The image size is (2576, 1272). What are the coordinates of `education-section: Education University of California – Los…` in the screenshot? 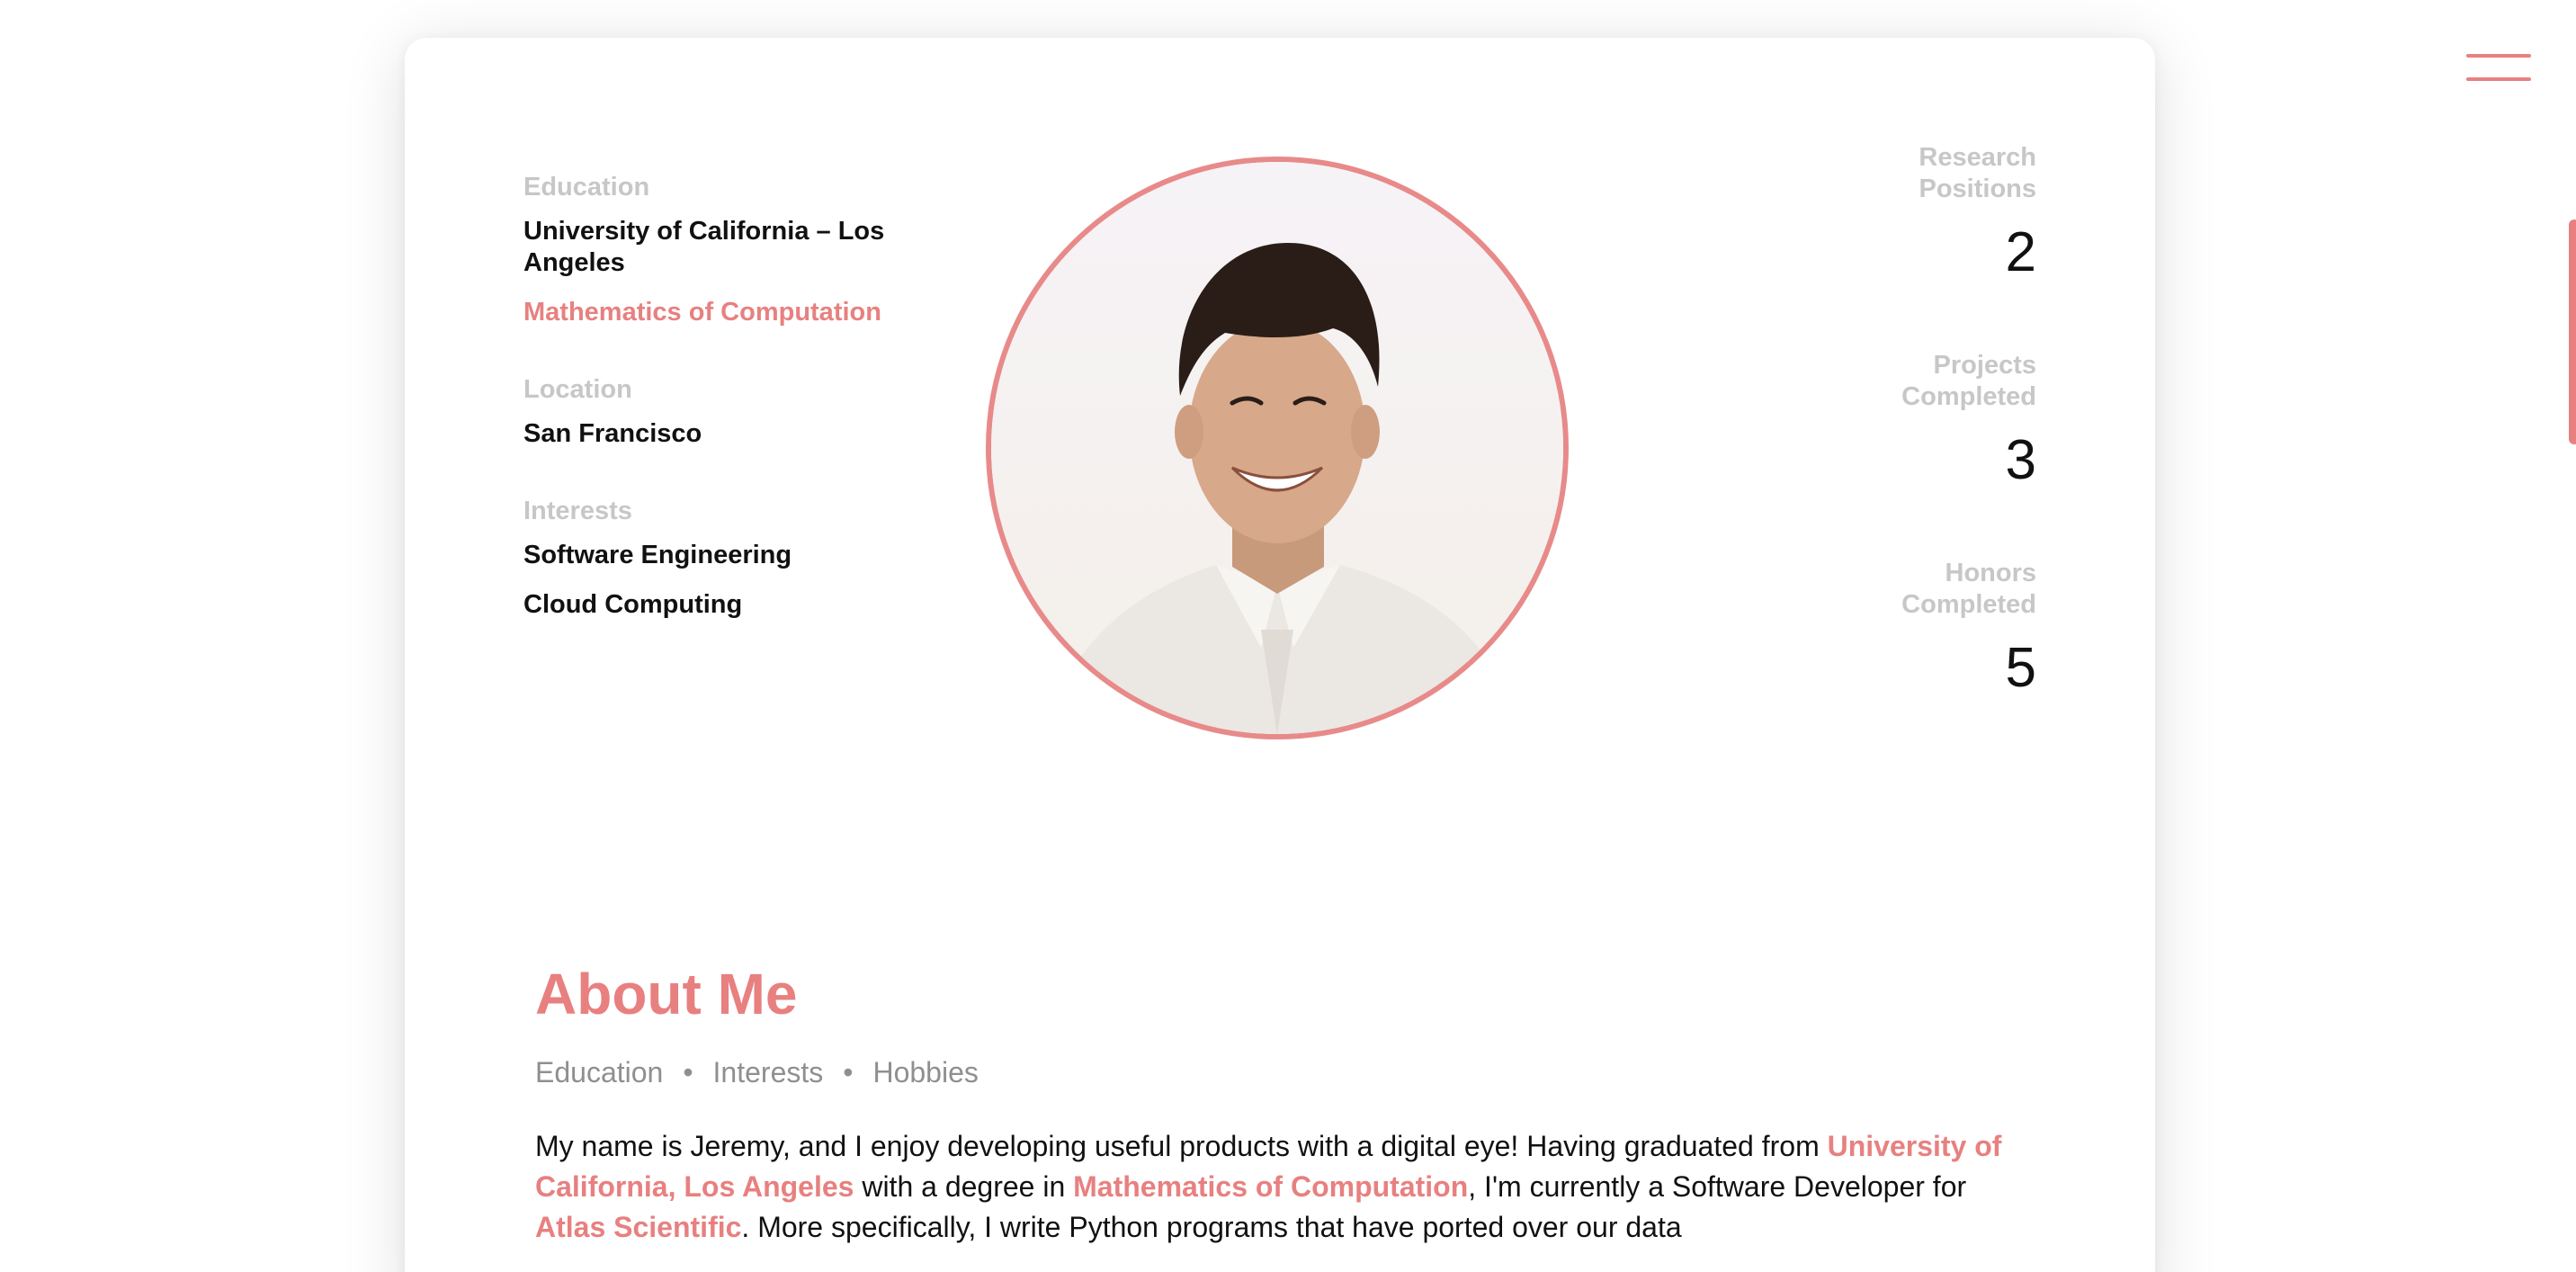 It's located at (739, 249).